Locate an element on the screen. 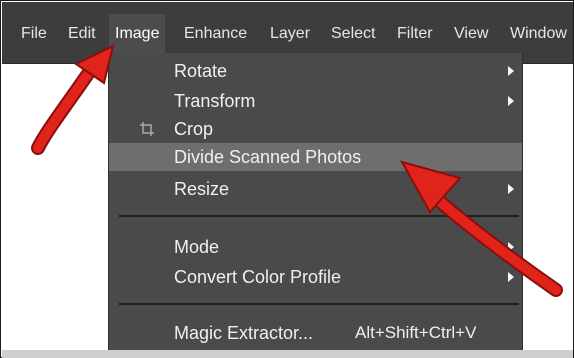 This screenshot has width=574, height=358. menu-item-resize: Resize is located at coordinates (315, 189).